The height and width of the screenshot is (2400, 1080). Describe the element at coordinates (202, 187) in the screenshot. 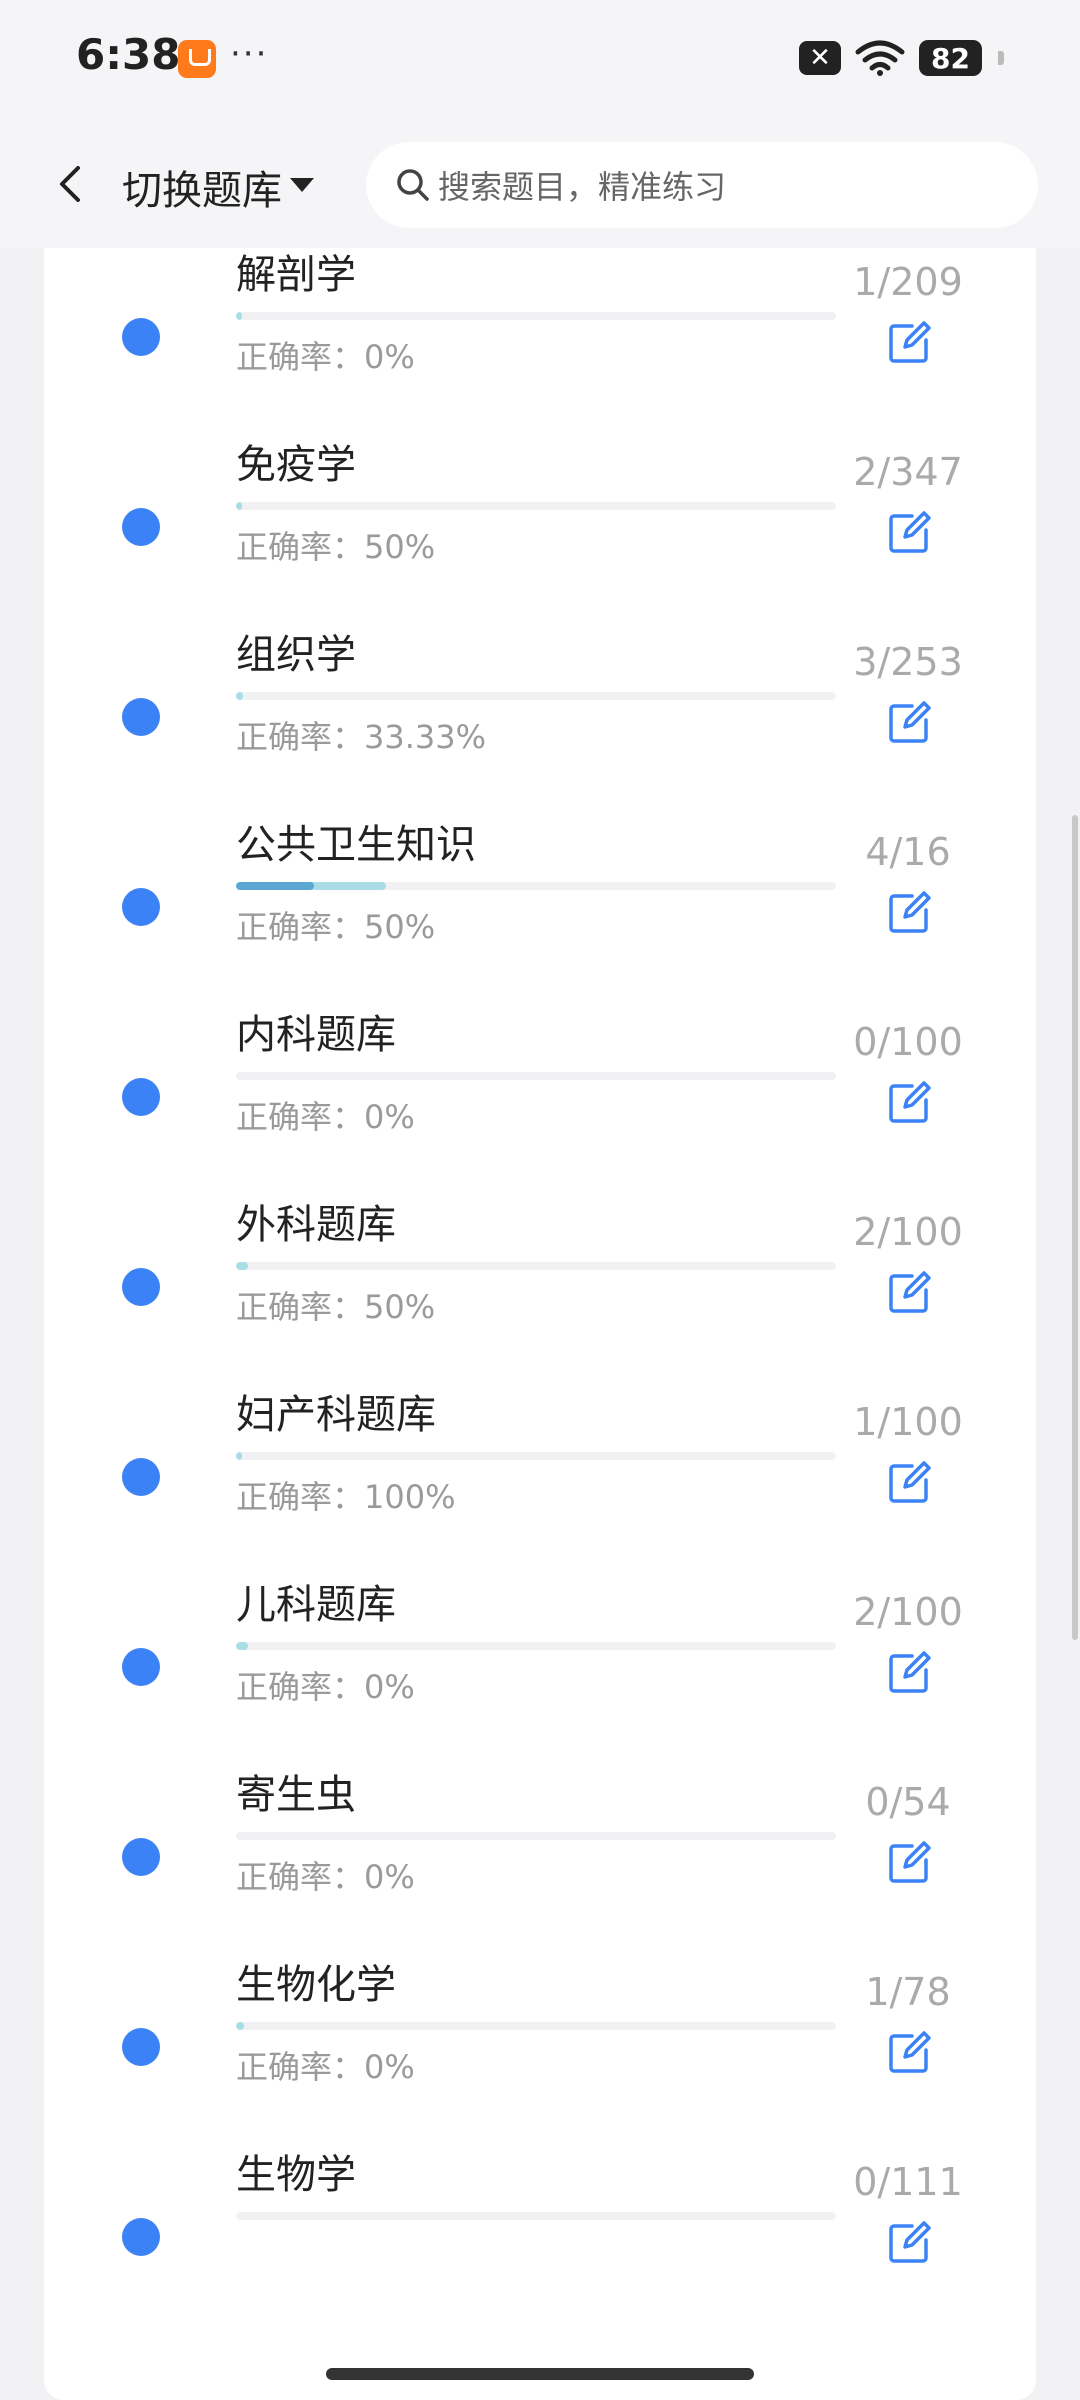

I see `switch-bank-button: 切换题库` at that location.